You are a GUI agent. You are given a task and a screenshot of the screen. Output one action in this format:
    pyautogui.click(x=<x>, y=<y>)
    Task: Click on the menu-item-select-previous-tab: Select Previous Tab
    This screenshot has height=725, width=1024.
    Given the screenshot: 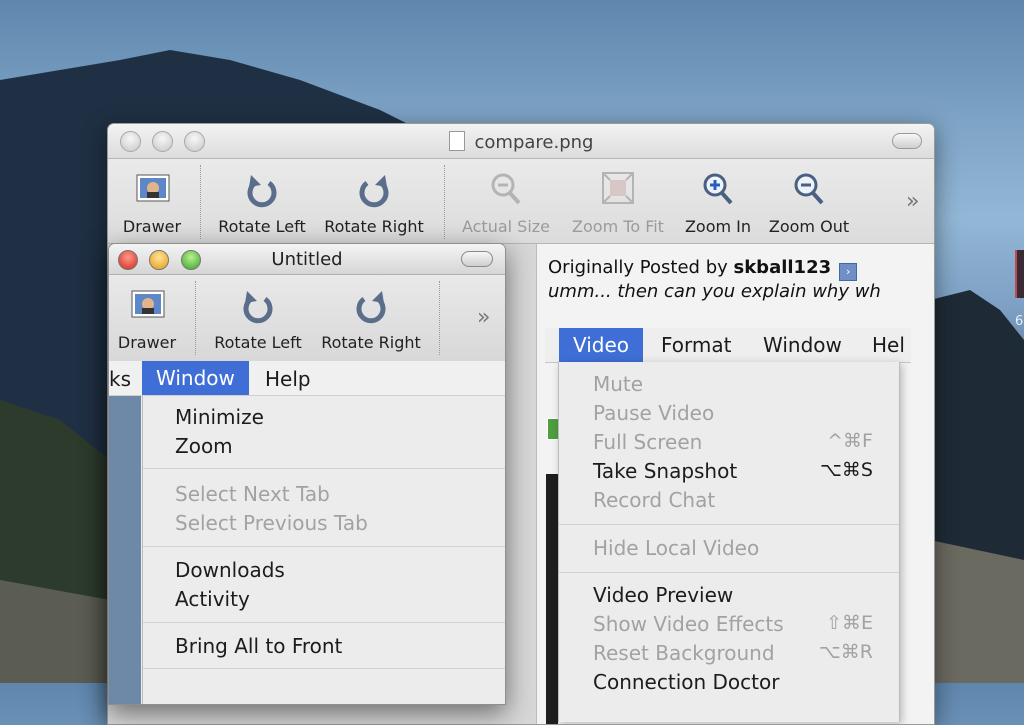 What is the action you would take?
    pyautogui.click(x=271, y=523)
    